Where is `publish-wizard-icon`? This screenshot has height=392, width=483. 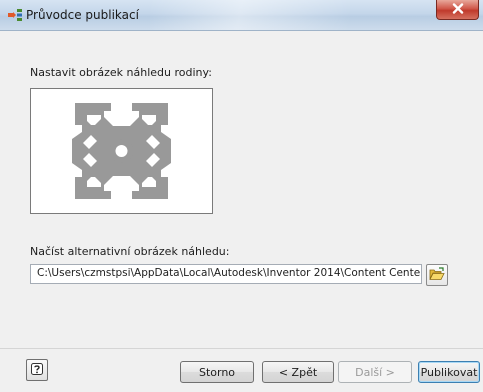
publish-wizard-icon is located at coordinates (15, 15).